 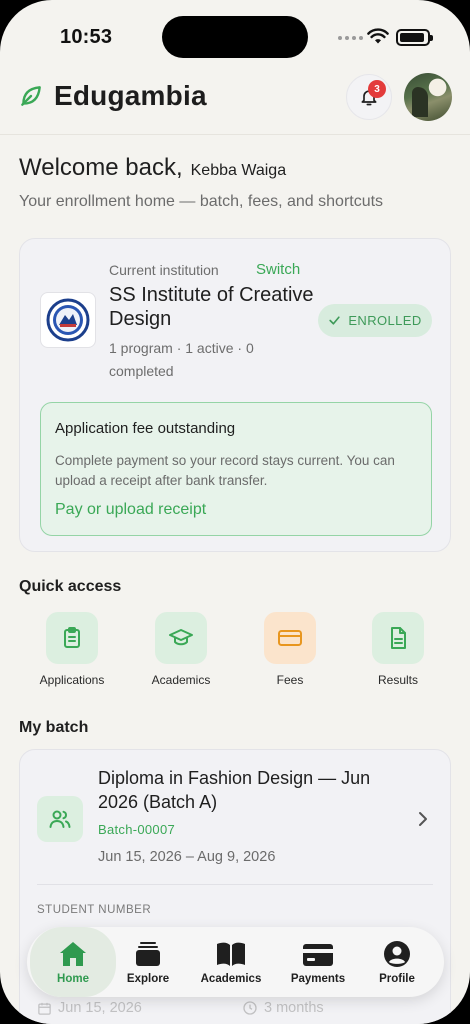 What do you see at coordinates (235, 884) in the screenshot?
I see `batch-divider` at bounding box center [235, 884].